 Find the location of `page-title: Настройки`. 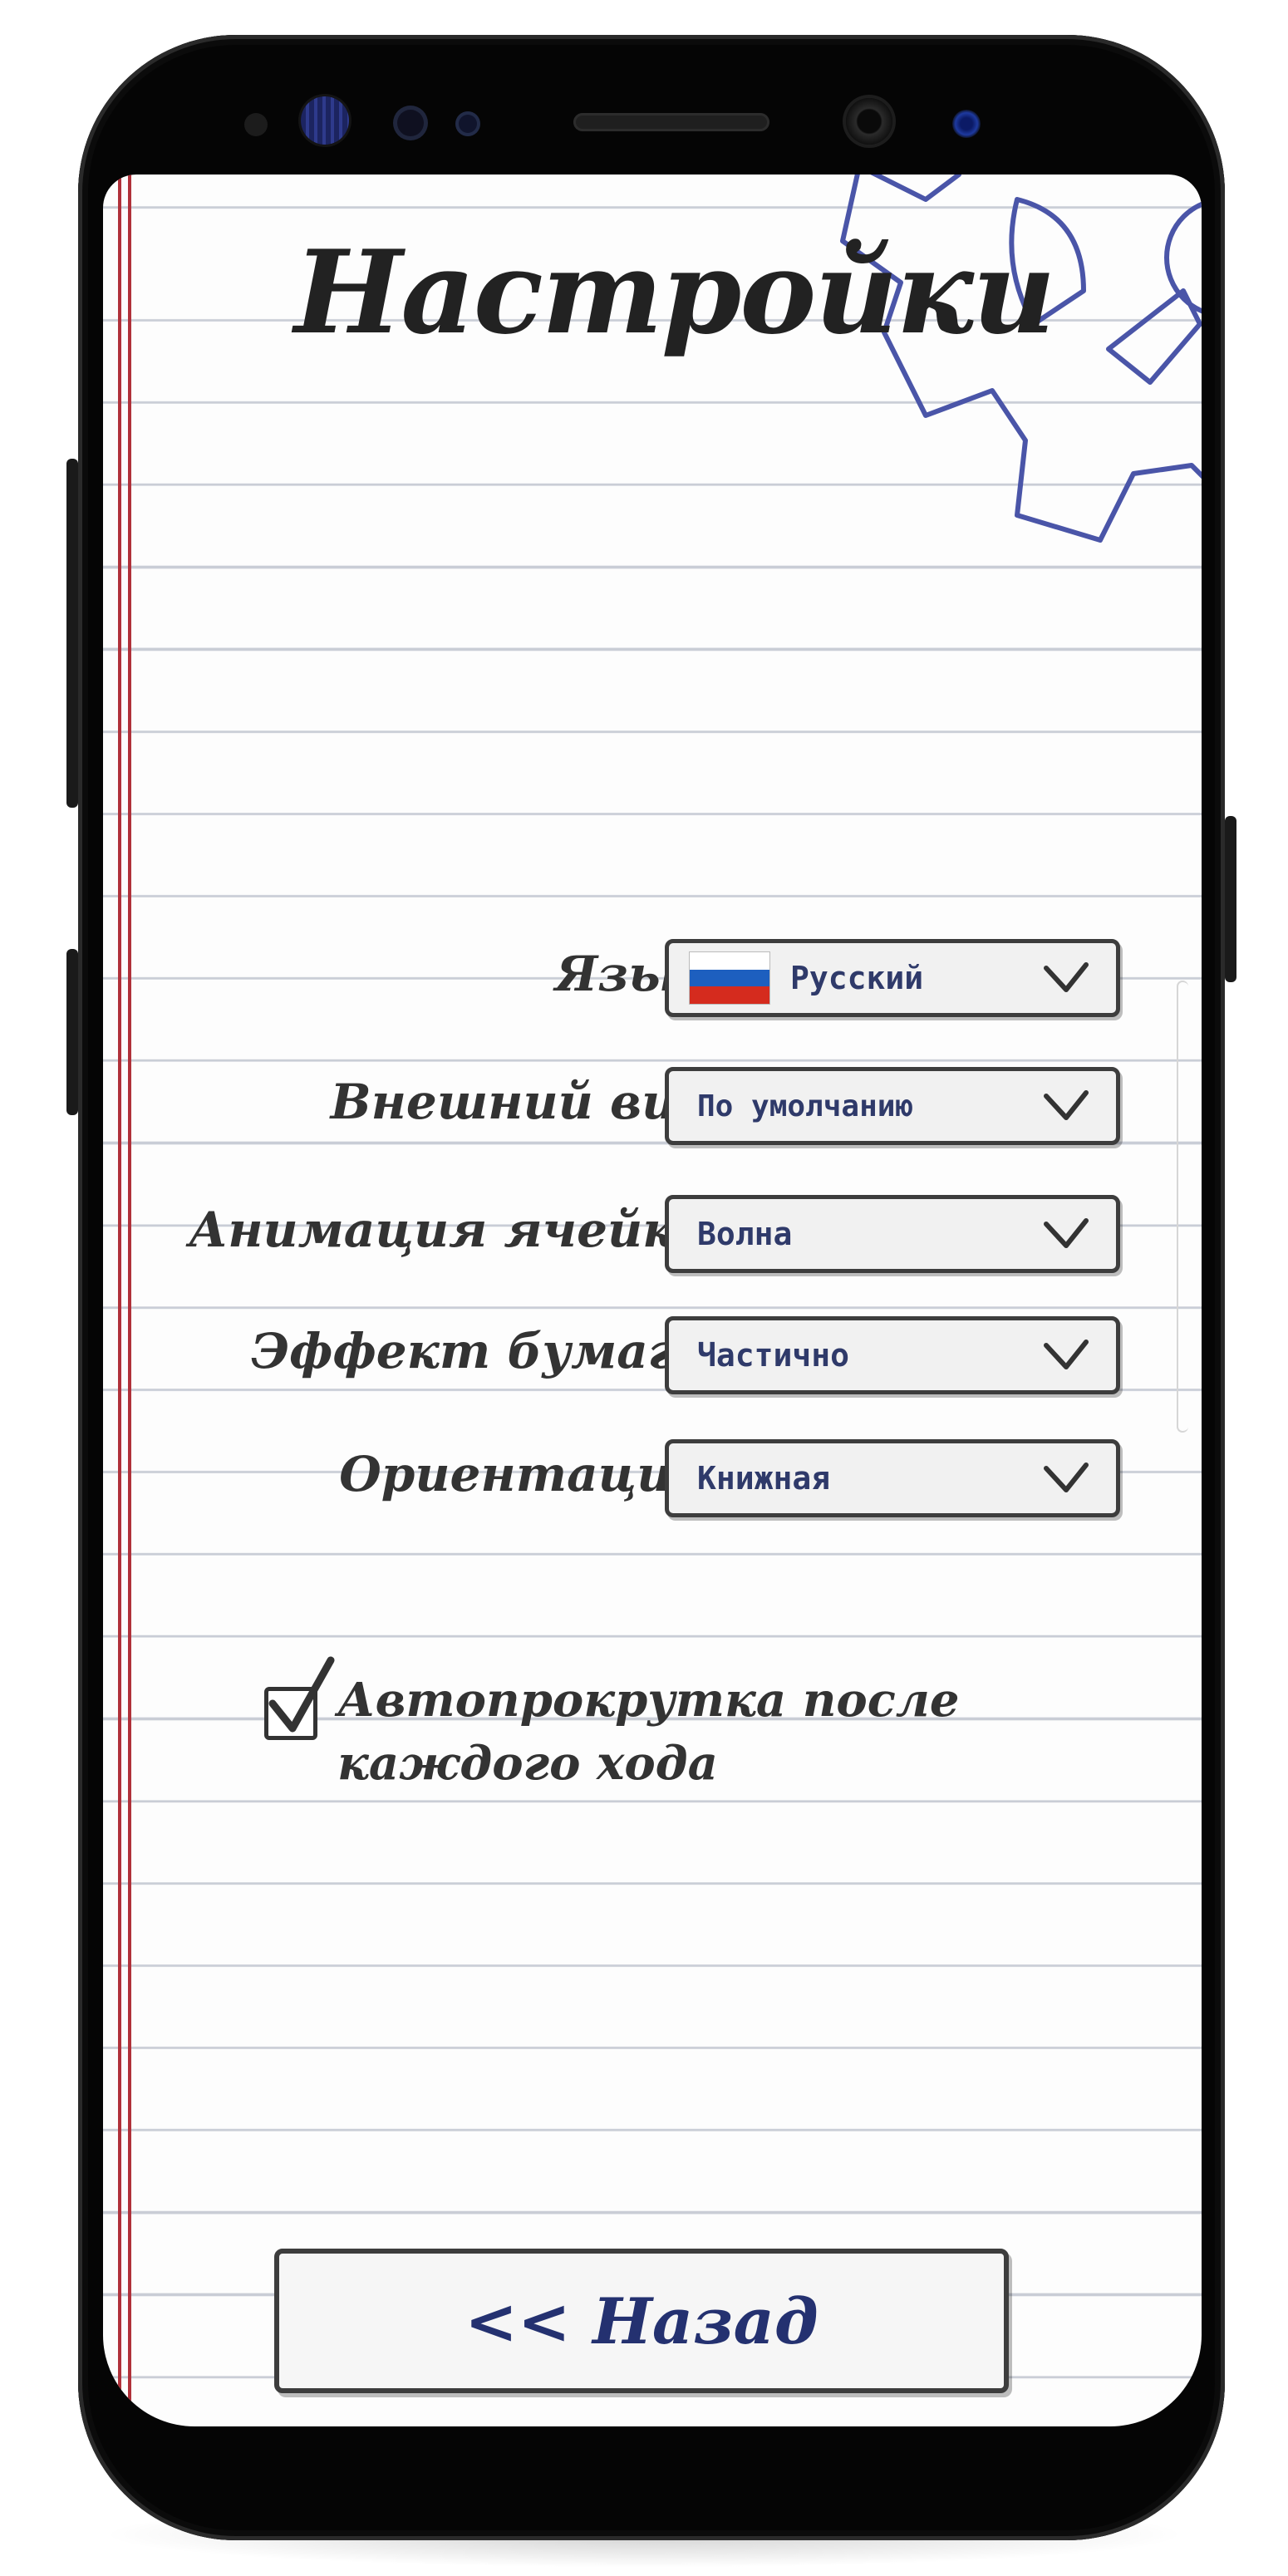

page-title: Настройки is located at coordinates (675, 292).